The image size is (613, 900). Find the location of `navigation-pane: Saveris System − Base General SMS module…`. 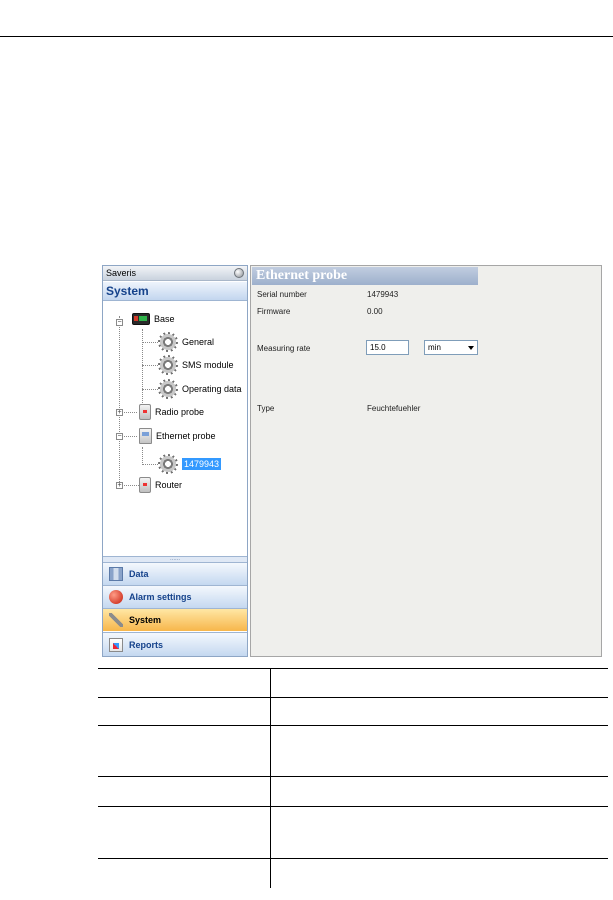

navigation-pane: Saveris System − Base General SMS module… is located at coordinates (175, 461).